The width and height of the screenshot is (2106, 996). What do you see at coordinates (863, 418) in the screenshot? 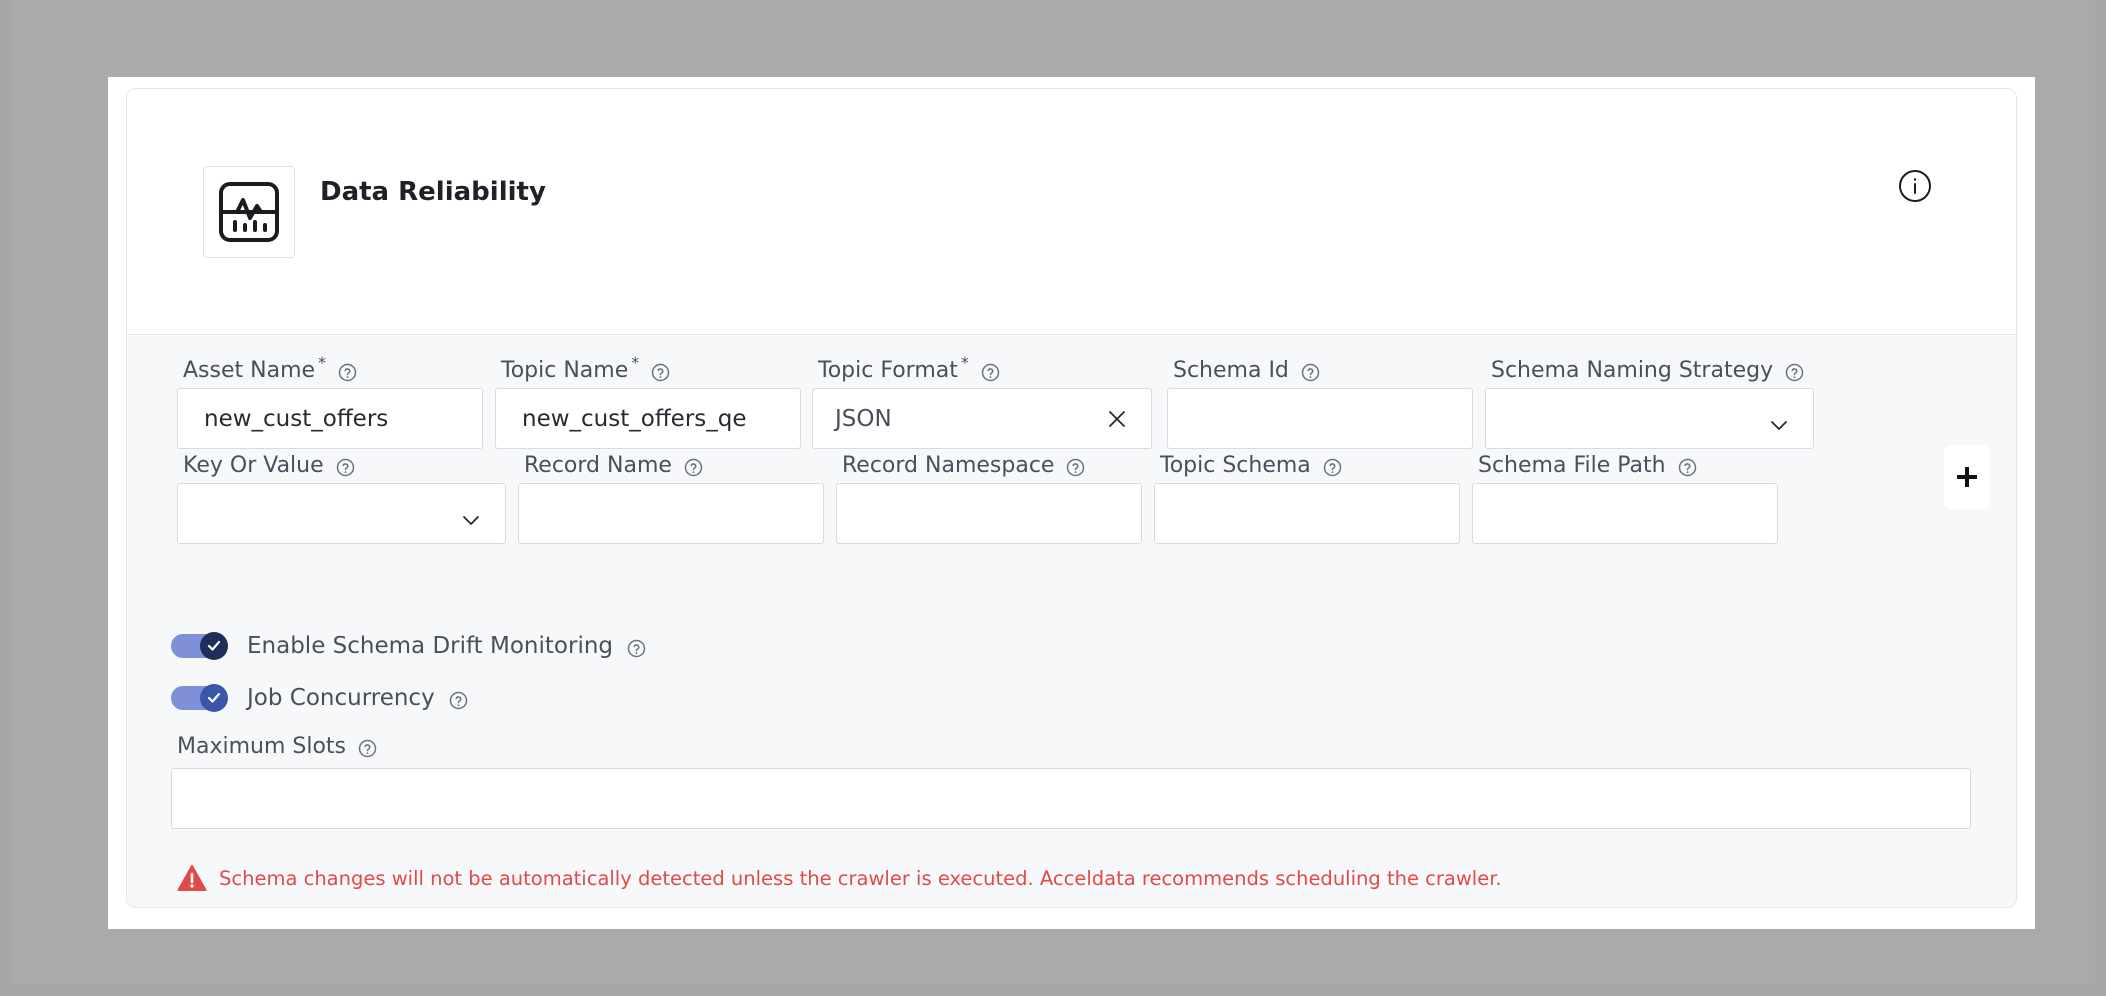
I see `topic-format-value: JSON` at bounding box center [863, 418].